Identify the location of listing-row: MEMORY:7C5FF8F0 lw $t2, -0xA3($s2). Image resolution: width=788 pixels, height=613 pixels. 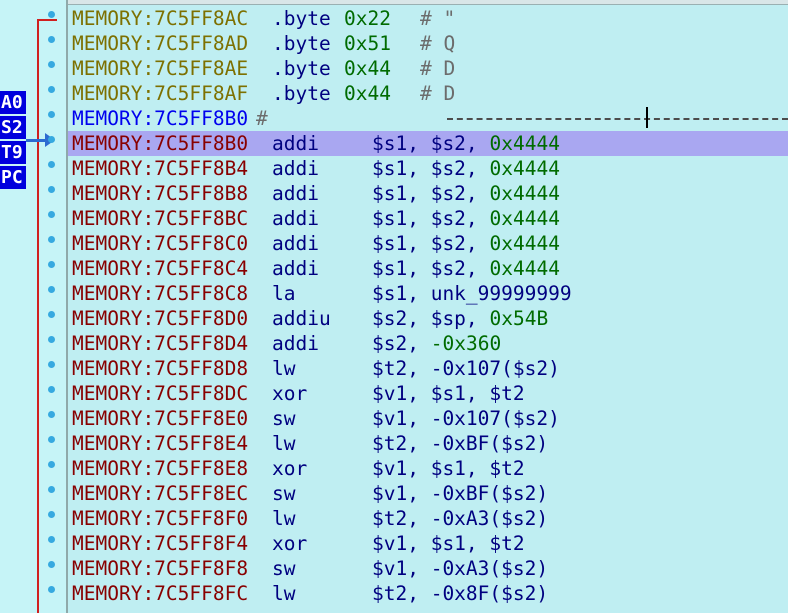
(418, 518).